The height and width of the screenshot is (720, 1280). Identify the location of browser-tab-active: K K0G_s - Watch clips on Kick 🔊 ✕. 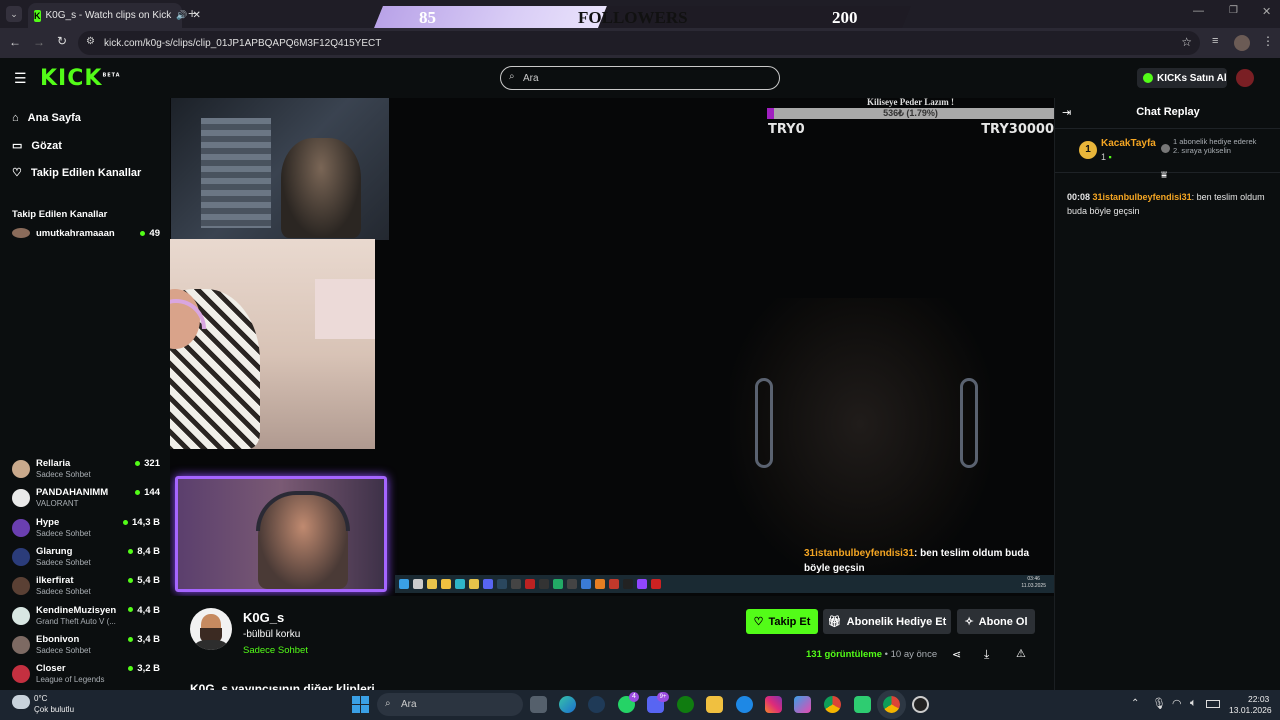
(114, 15).